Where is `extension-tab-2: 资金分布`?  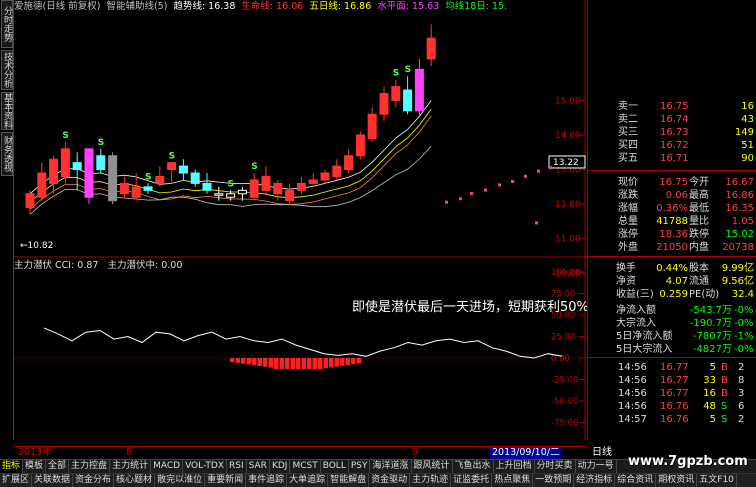 extension-tab-2: 资金分布 is located at coordinates (94, 480).